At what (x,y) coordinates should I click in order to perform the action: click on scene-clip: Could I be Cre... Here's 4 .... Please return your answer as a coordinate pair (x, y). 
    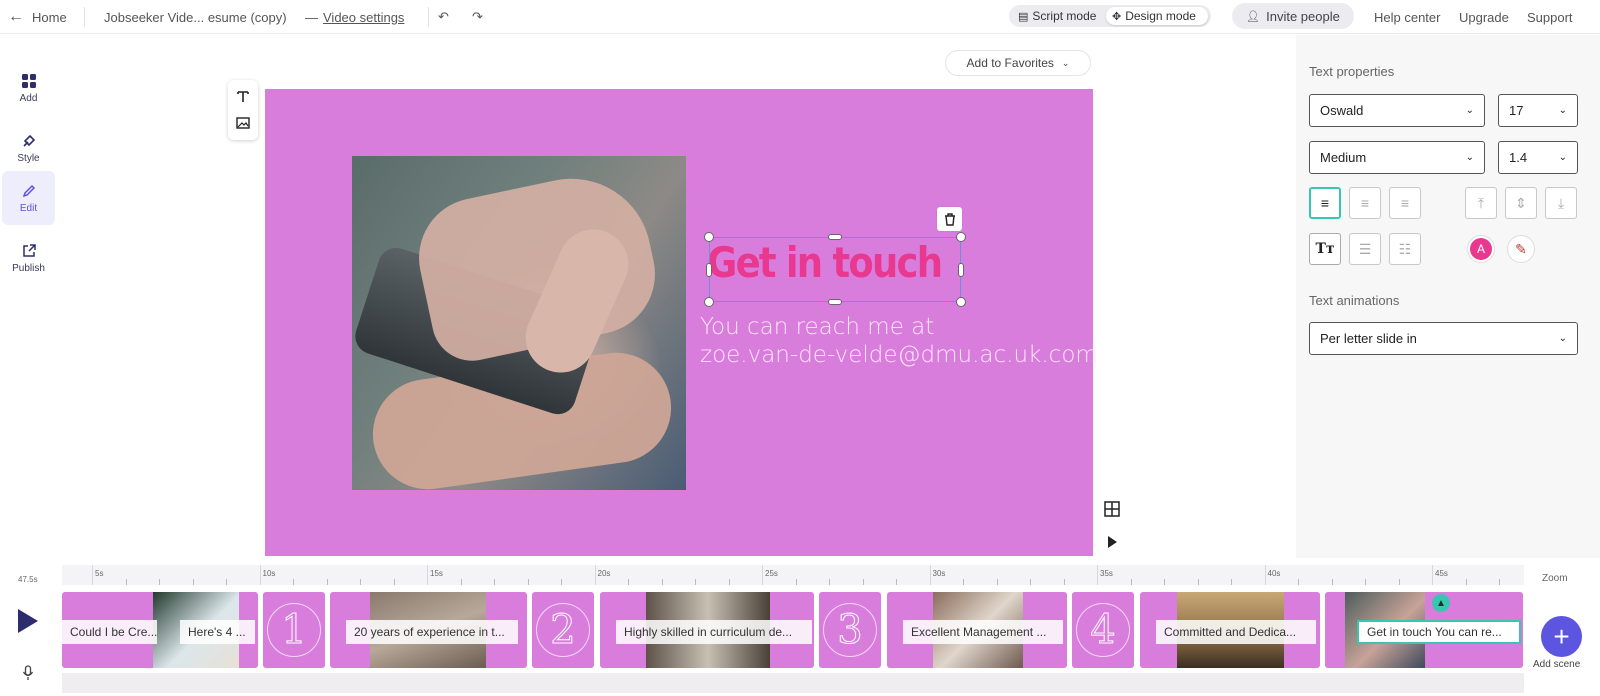
    Looking at the image, I should click on (160, 630).